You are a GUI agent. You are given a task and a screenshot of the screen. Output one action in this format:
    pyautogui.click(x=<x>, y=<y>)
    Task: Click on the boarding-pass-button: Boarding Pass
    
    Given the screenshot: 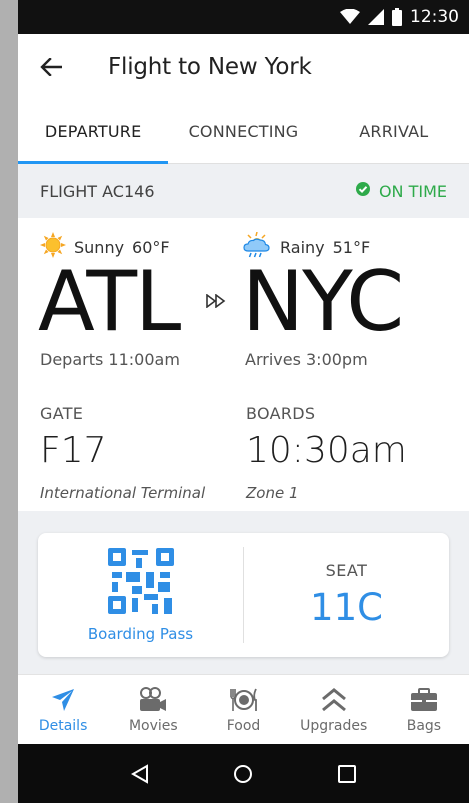 What is the action you would take?
    pyautogui.click(x=140, y=595)
    